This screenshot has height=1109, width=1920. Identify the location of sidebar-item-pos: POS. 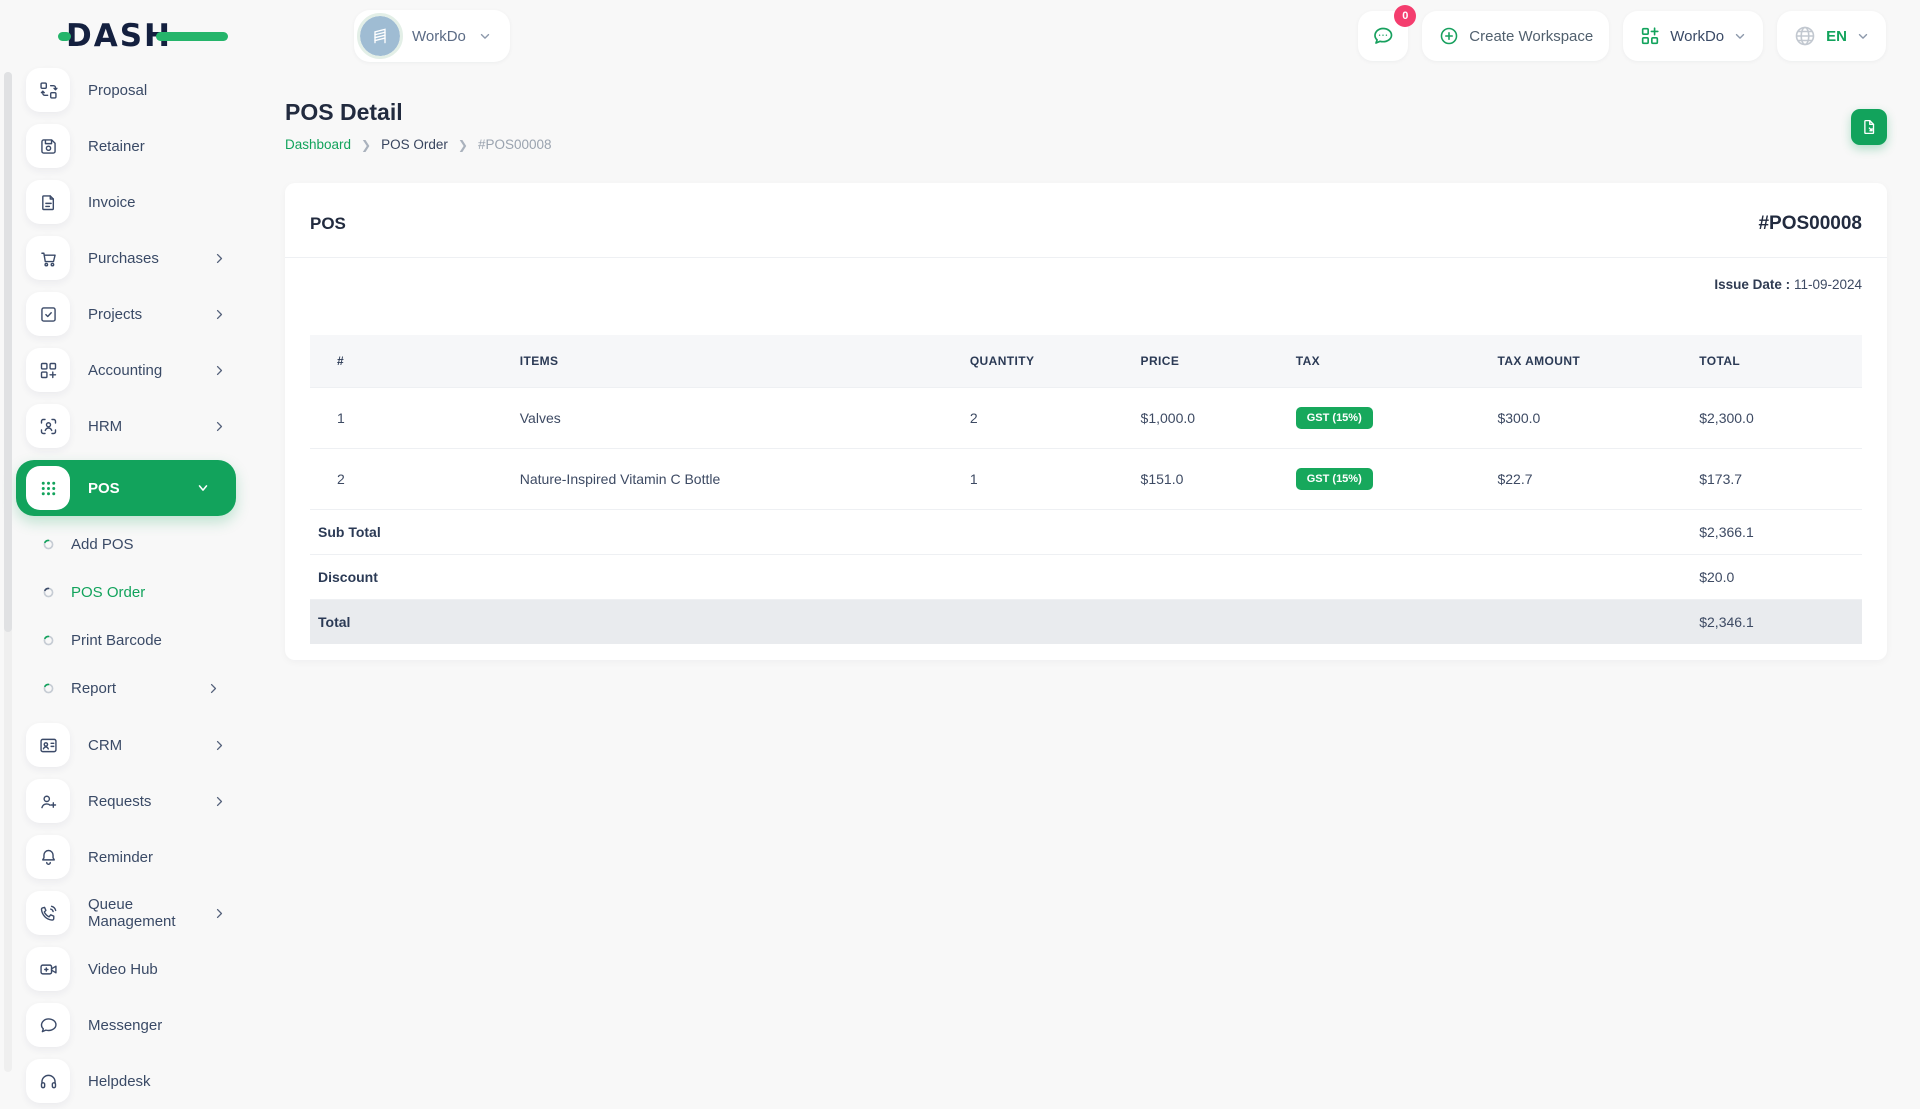
(126, 488).